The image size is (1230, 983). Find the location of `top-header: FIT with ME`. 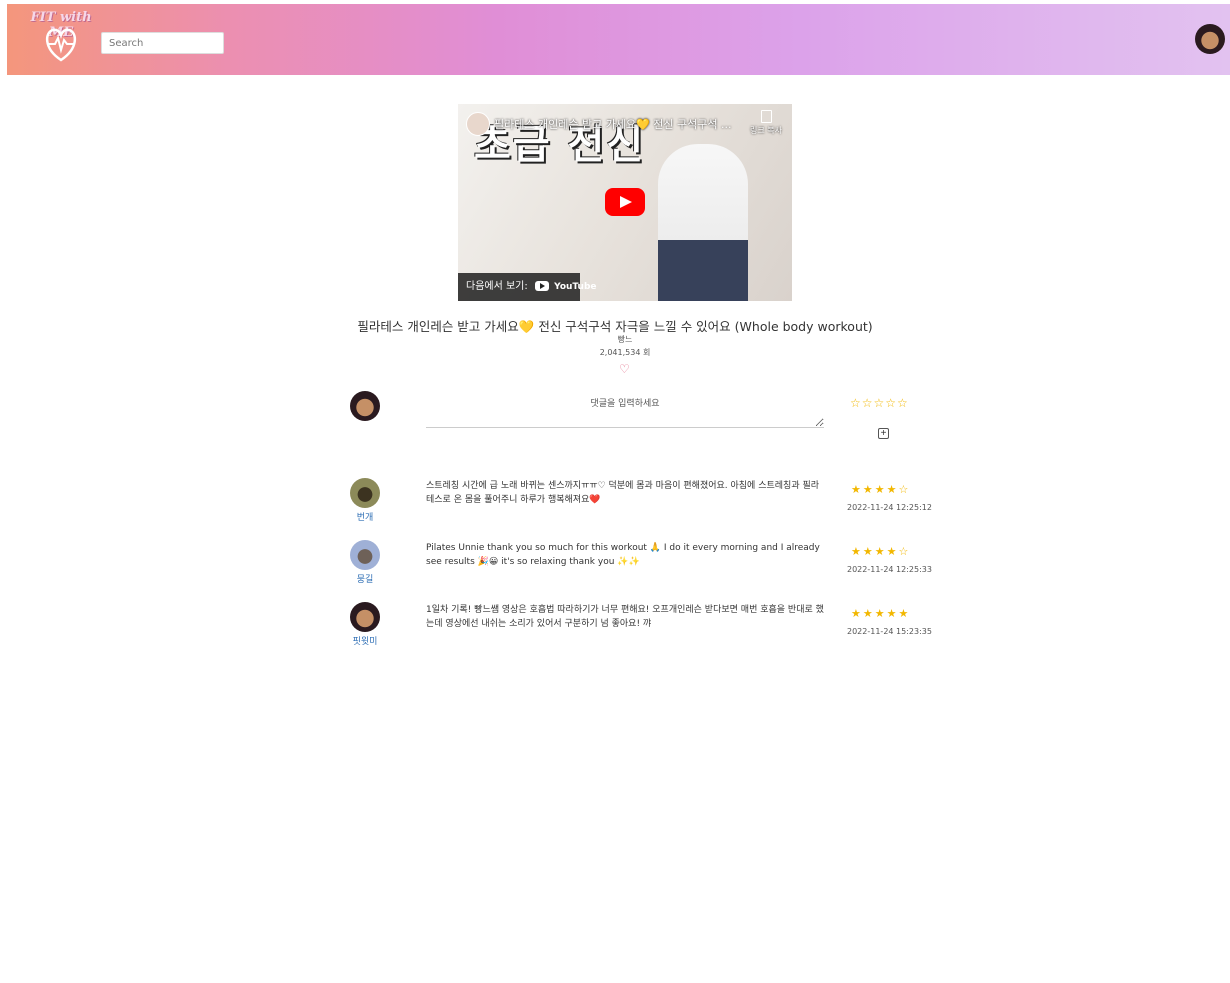

top-header: FIT with ME is located at coordinates (618, 39).